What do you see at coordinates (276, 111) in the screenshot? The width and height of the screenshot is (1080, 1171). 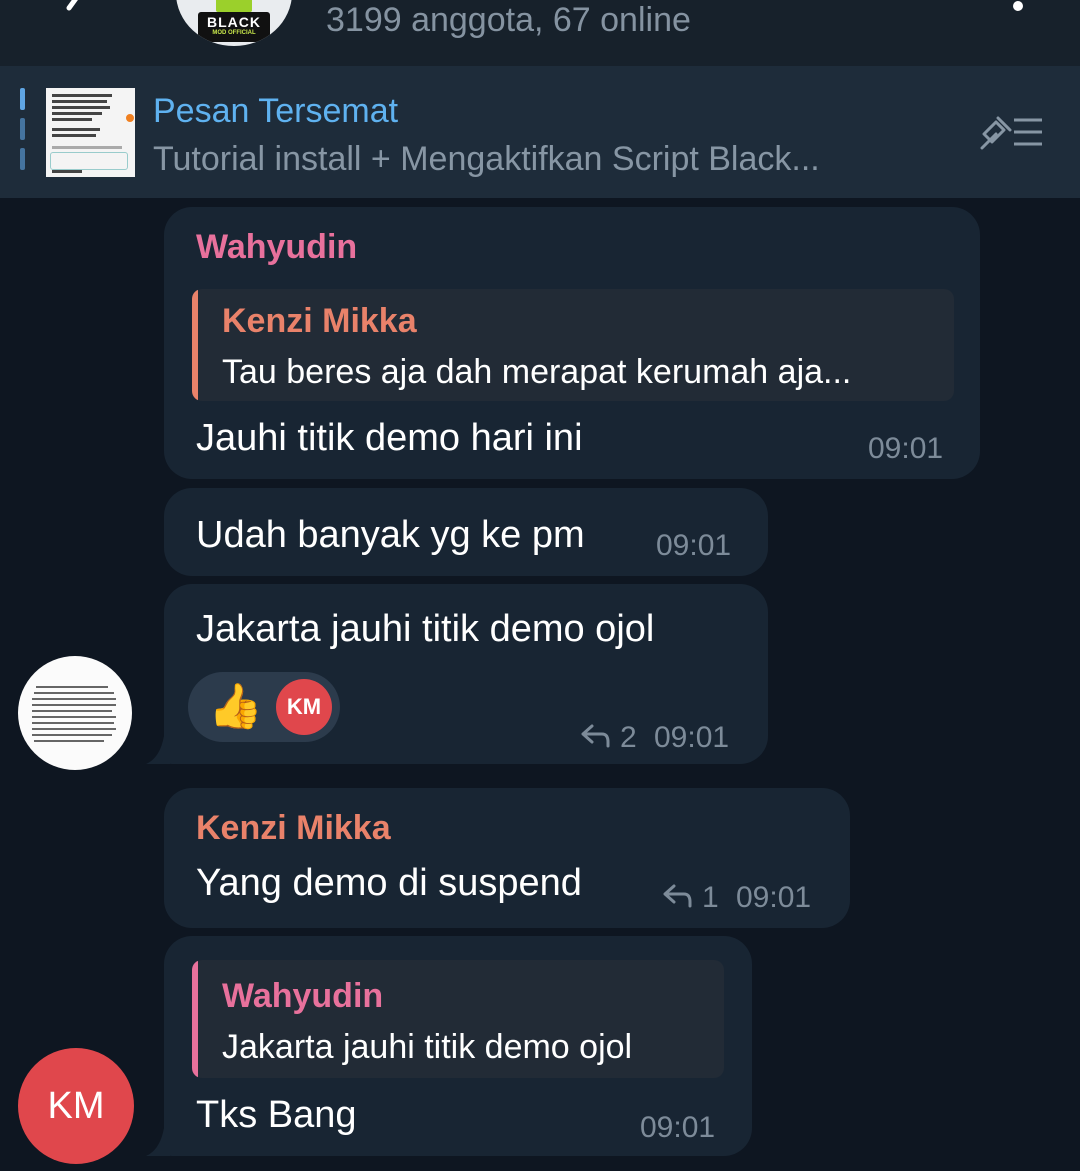 I see `pinned-title: Pesan Tersemat` at bounding box center [276, 111].